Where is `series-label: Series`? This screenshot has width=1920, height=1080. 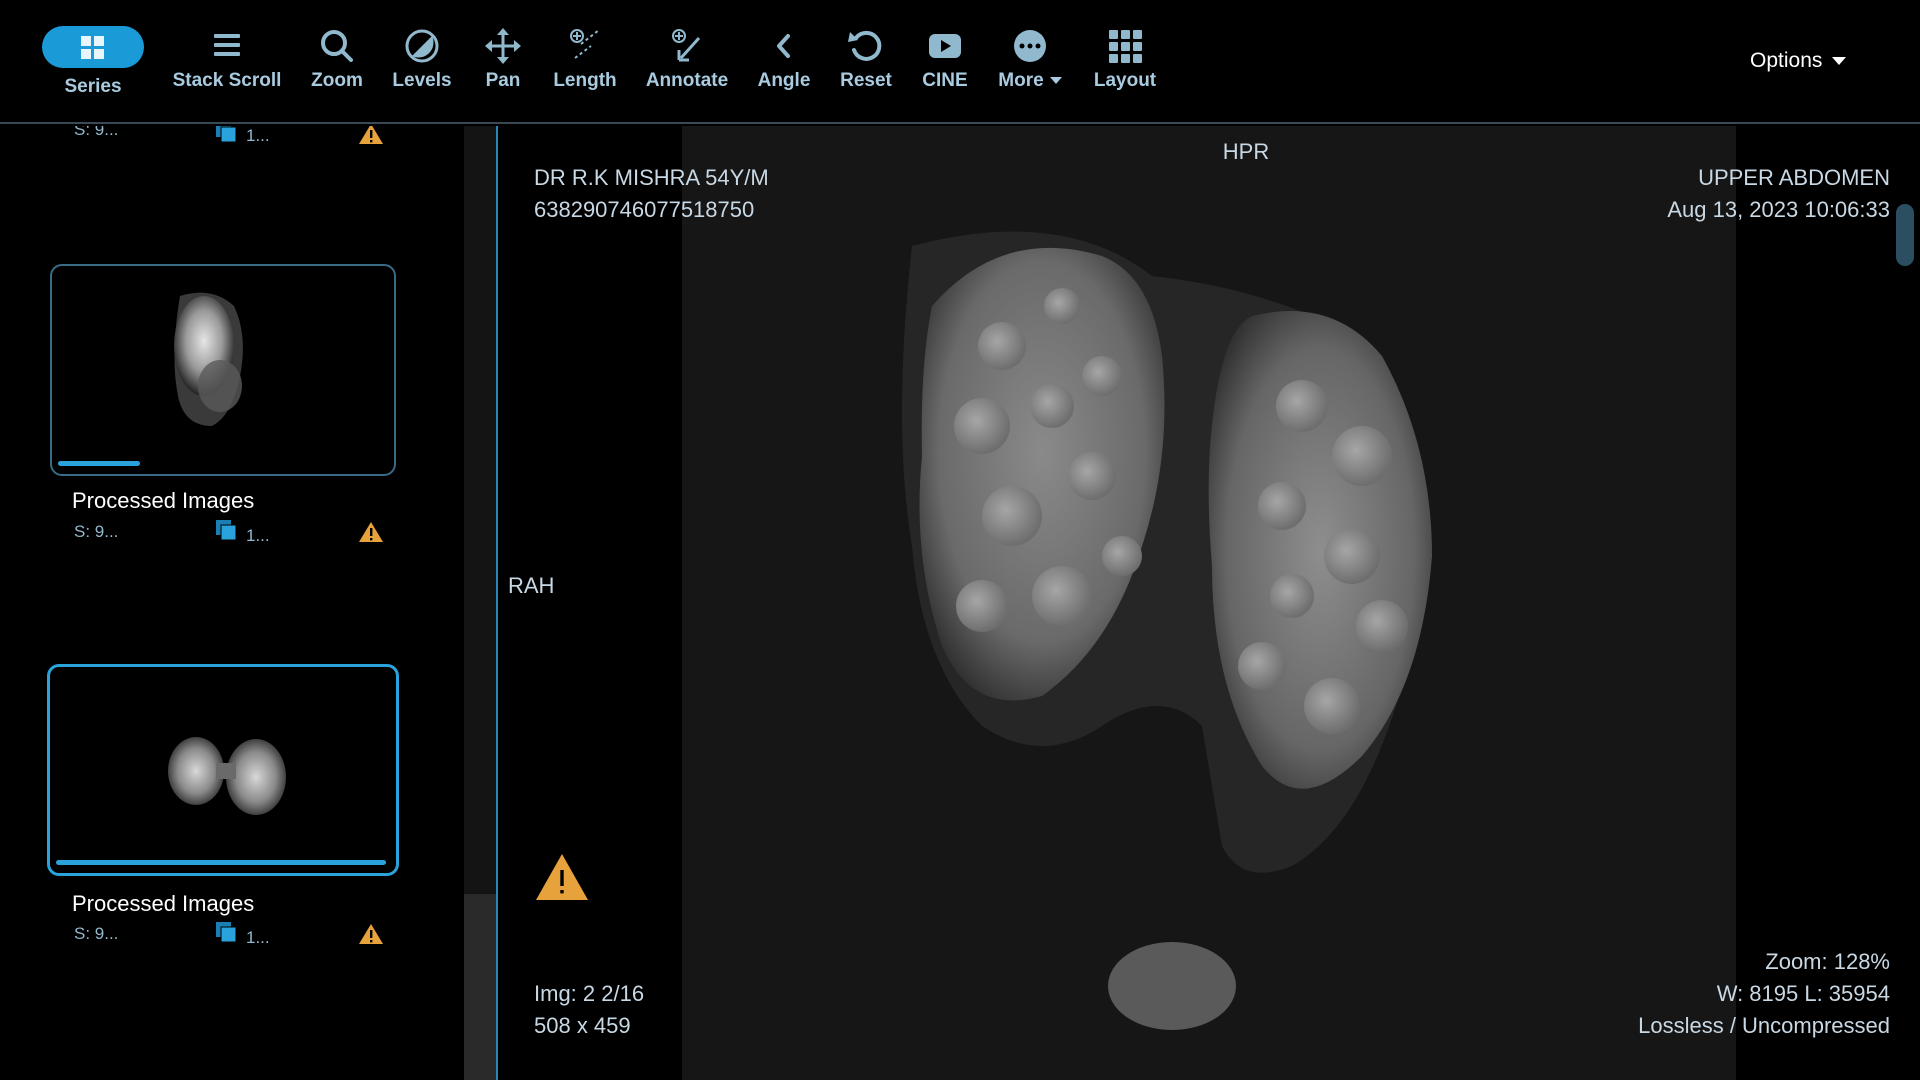
series-label: Series is located at coordinates (93, 86).